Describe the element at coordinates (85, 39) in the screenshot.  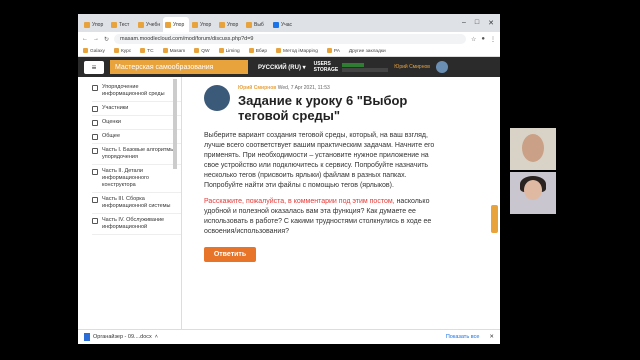
I see `back-icon: ←` at that location.